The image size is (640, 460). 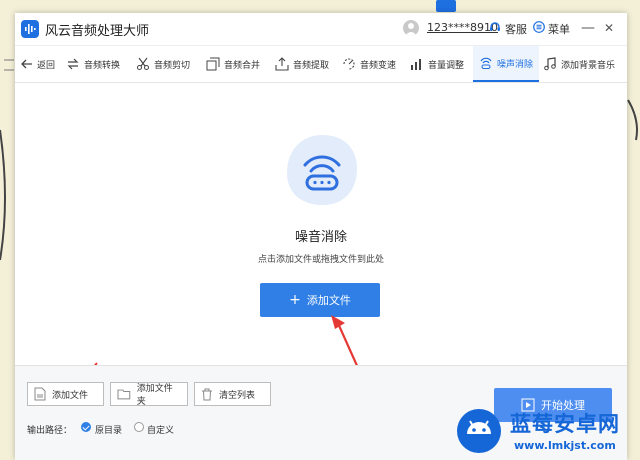 What do you see at coordinates (550, 64) in the screenshot?
I see `music-note-icon` at bounding box center [550, 64].